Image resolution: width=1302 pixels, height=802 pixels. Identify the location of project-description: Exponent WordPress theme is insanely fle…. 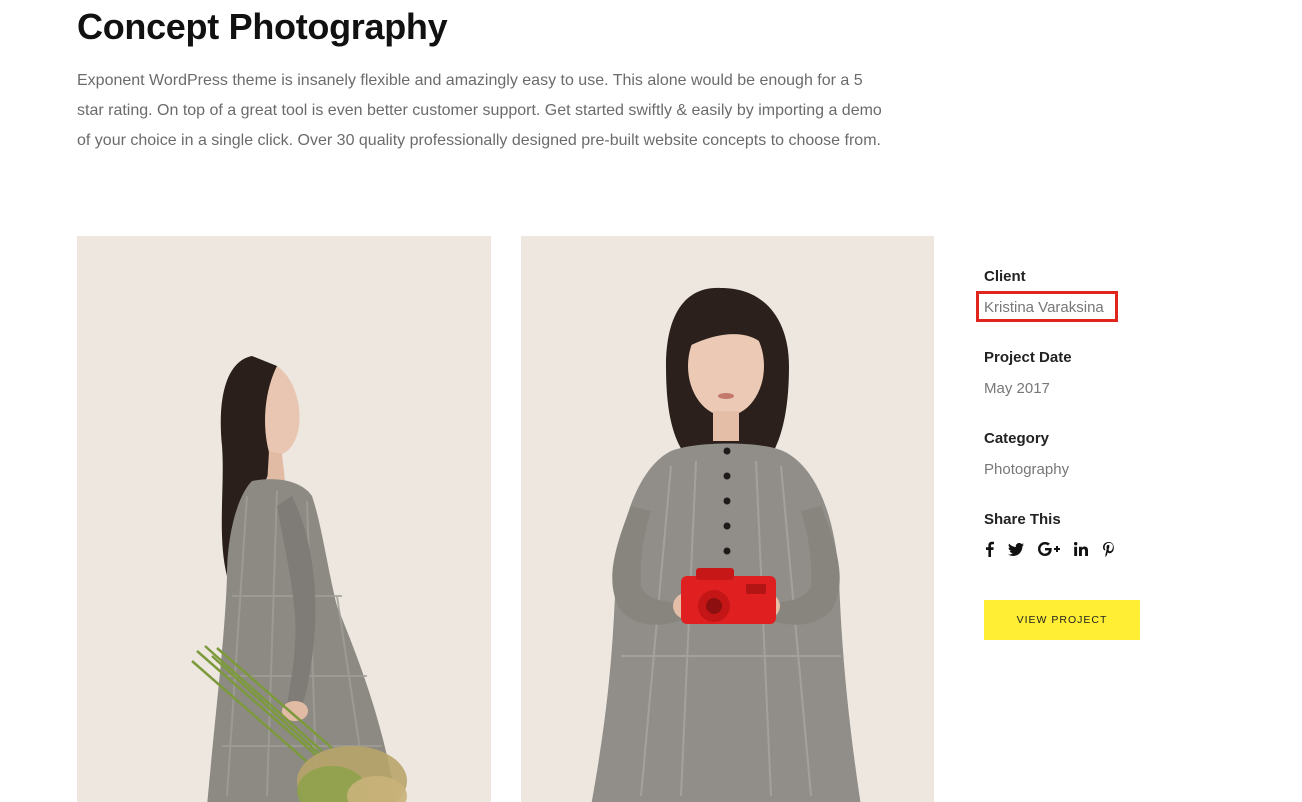
(479, 110).